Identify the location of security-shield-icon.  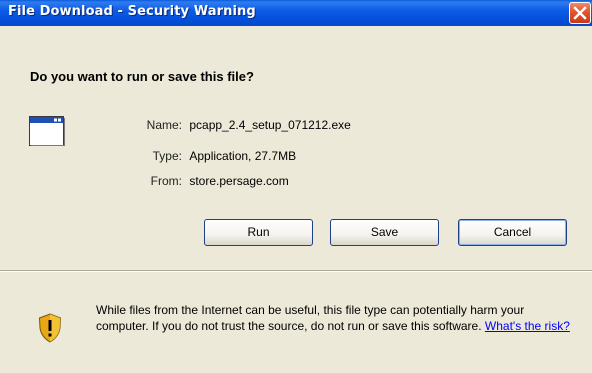
(50, 328).